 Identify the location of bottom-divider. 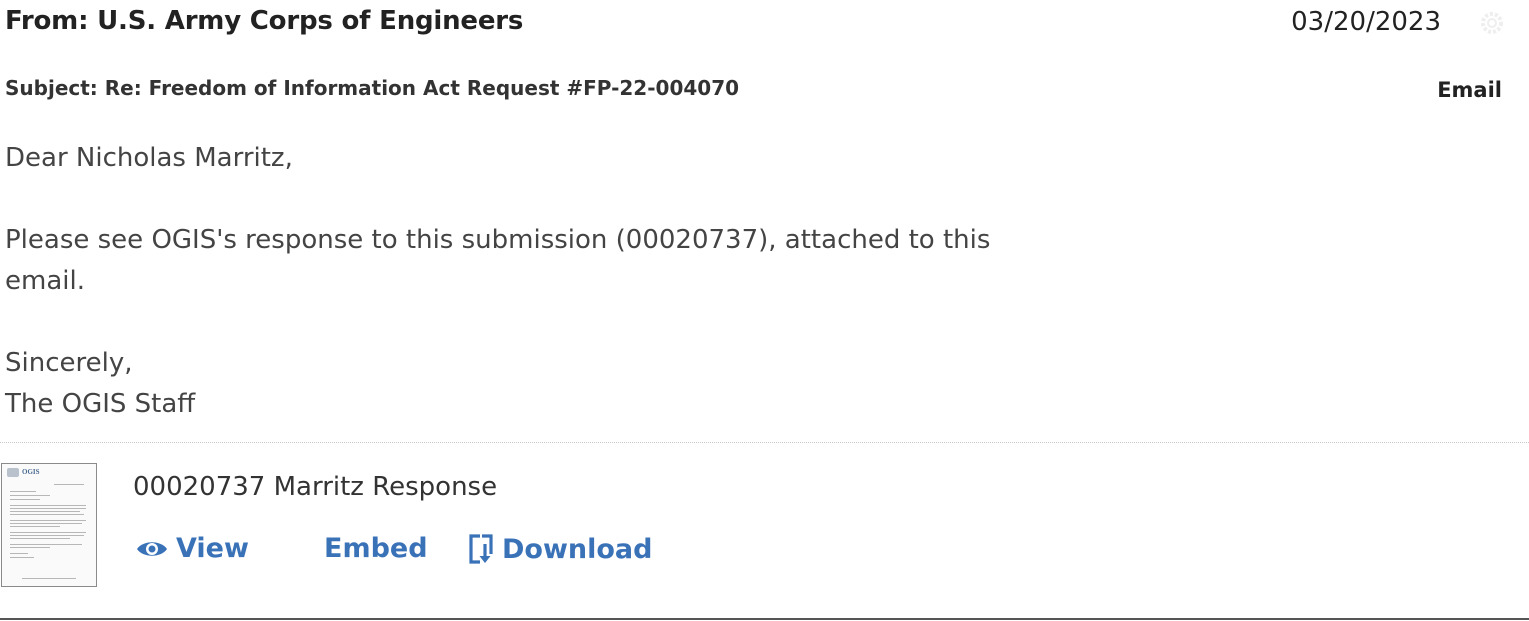
(764, 619).